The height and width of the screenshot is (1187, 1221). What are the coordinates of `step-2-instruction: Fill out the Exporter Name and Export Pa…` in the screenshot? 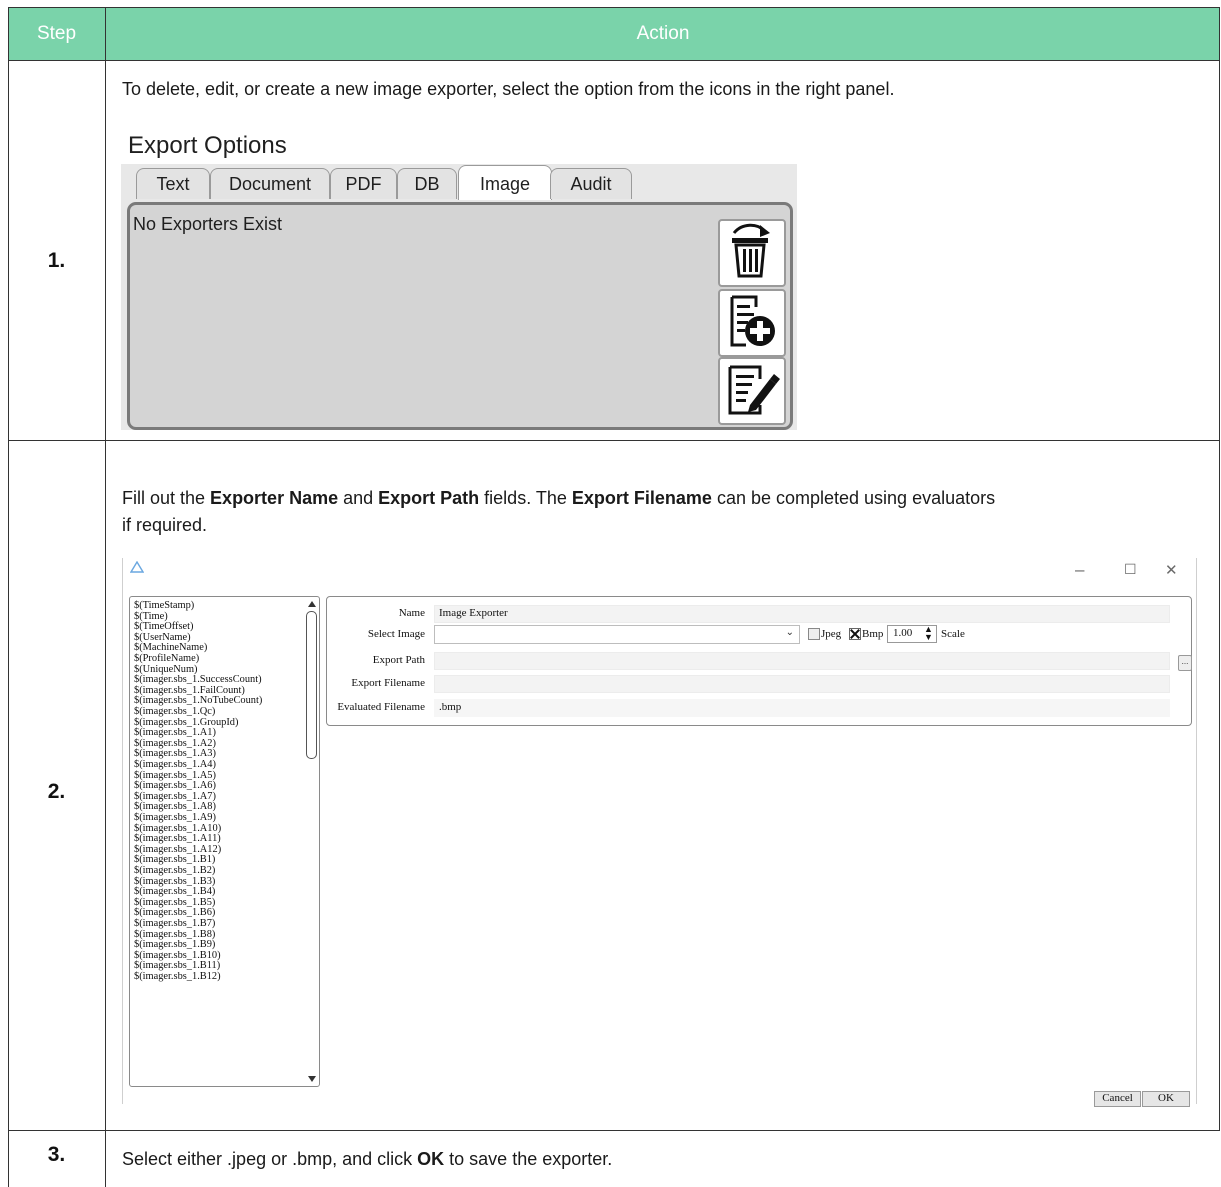 It's located at (559, 511).